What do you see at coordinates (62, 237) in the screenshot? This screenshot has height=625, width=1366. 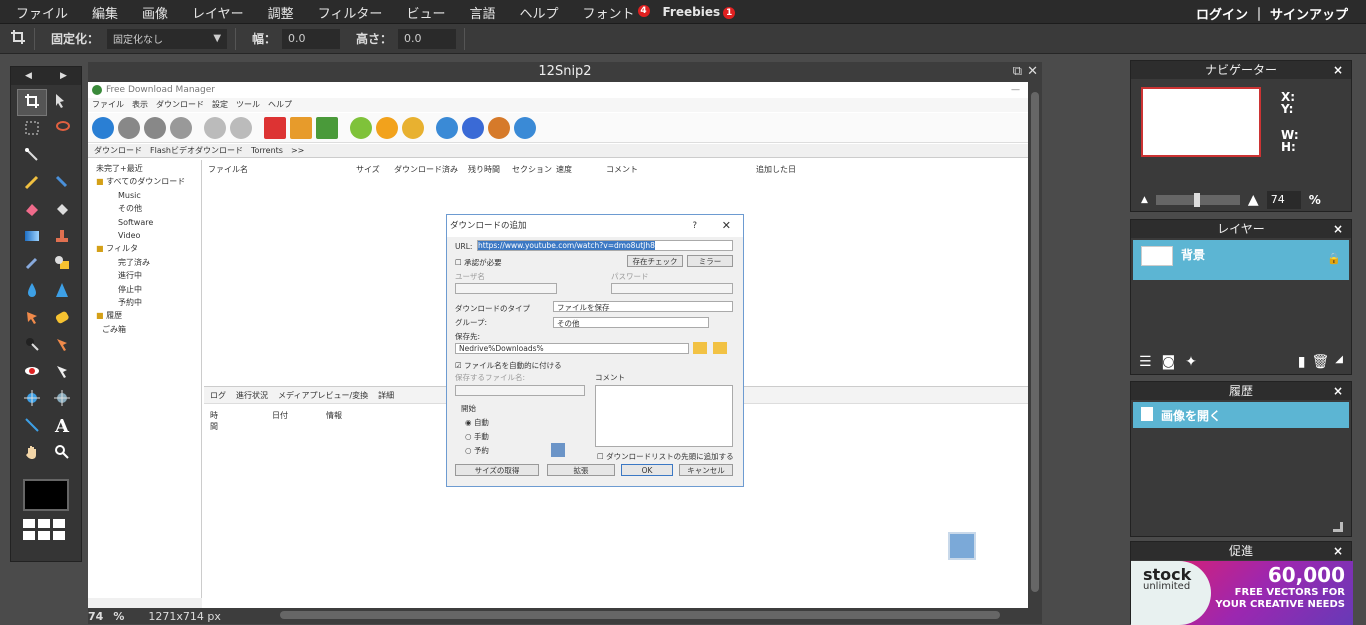 I see `stamp-tool` at bounding box center [62, 237].